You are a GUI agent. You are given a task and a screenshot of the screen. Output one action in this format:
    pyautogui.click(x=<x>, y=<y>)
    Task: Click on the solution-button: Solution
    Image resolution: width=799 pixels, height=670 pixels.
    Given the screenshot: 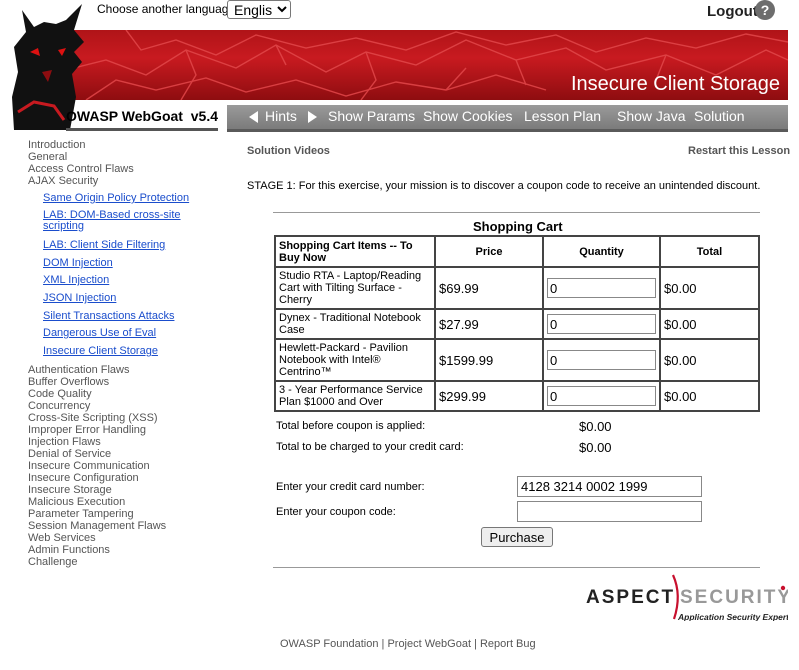 What is the action you would take?
    pyautogui.click(x=719, y=116)
    